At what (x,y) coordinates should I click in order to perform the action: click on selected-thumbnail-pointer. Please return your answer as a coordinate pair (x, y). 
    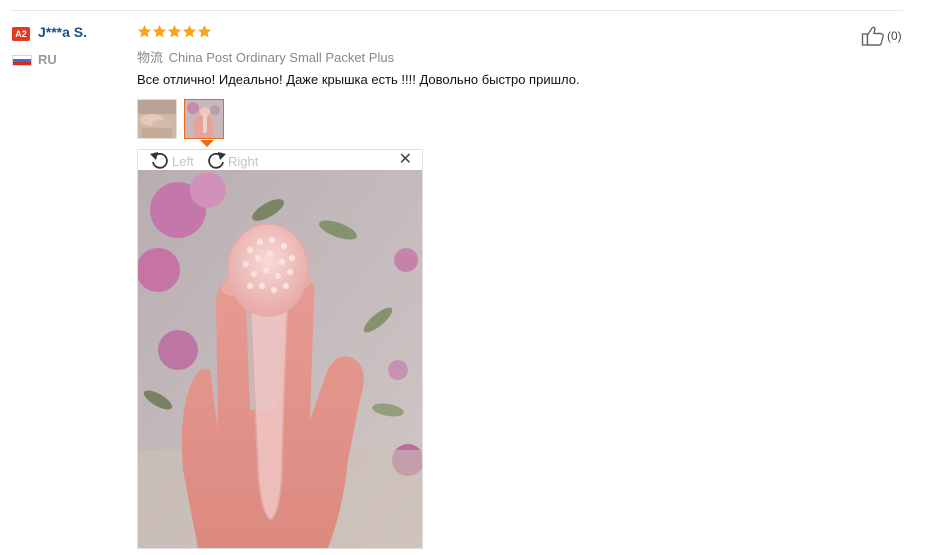
    Looking at the image, I should click on (207, 143).